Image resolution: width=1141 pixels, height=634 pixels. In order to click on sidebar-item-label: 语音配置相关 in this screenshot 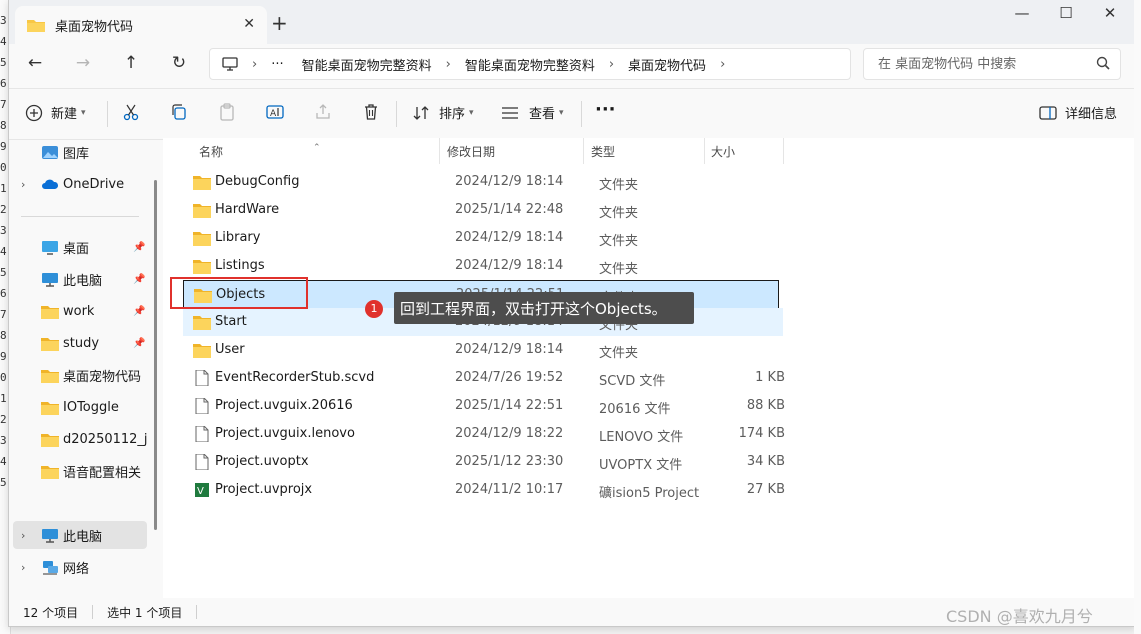, I will do `click(102, 473)`.